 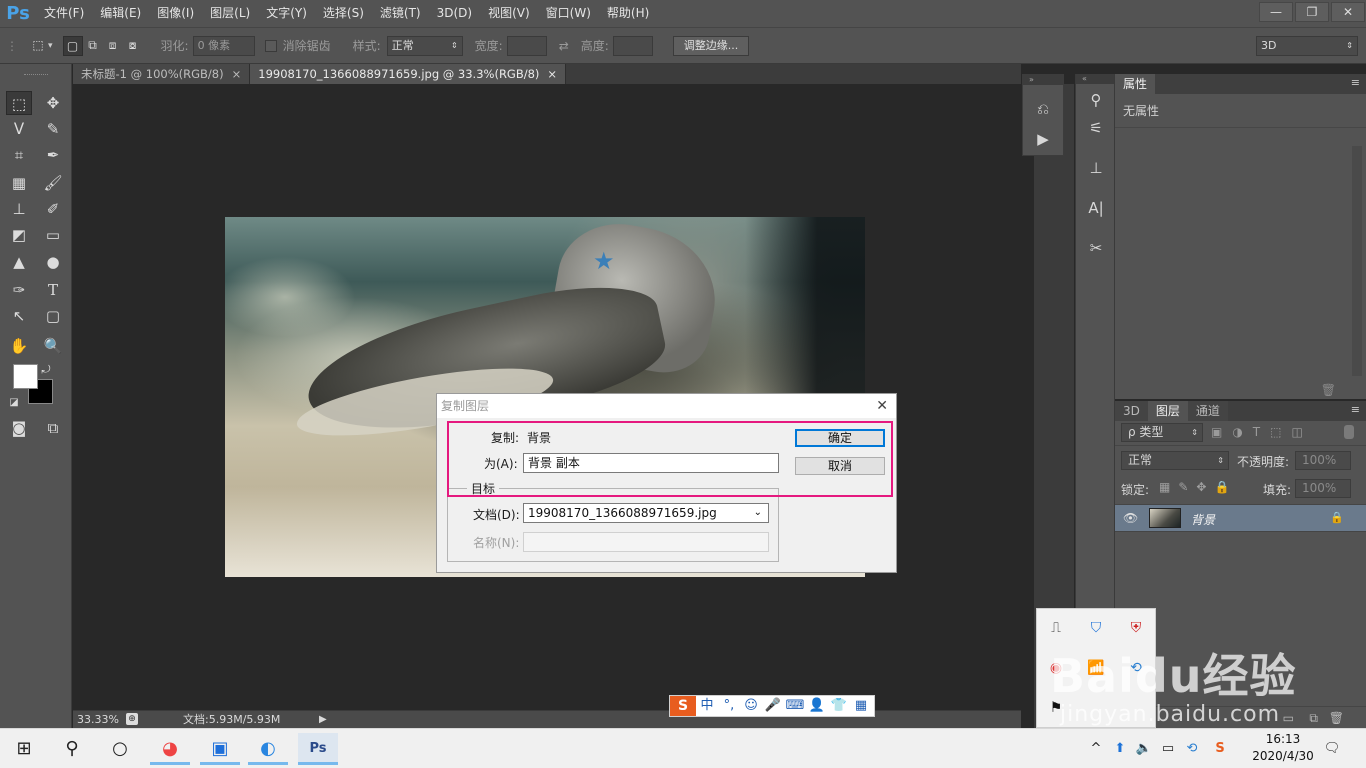 I want to click on add-selection-icon: ⧉, so click(x=93, y=46).